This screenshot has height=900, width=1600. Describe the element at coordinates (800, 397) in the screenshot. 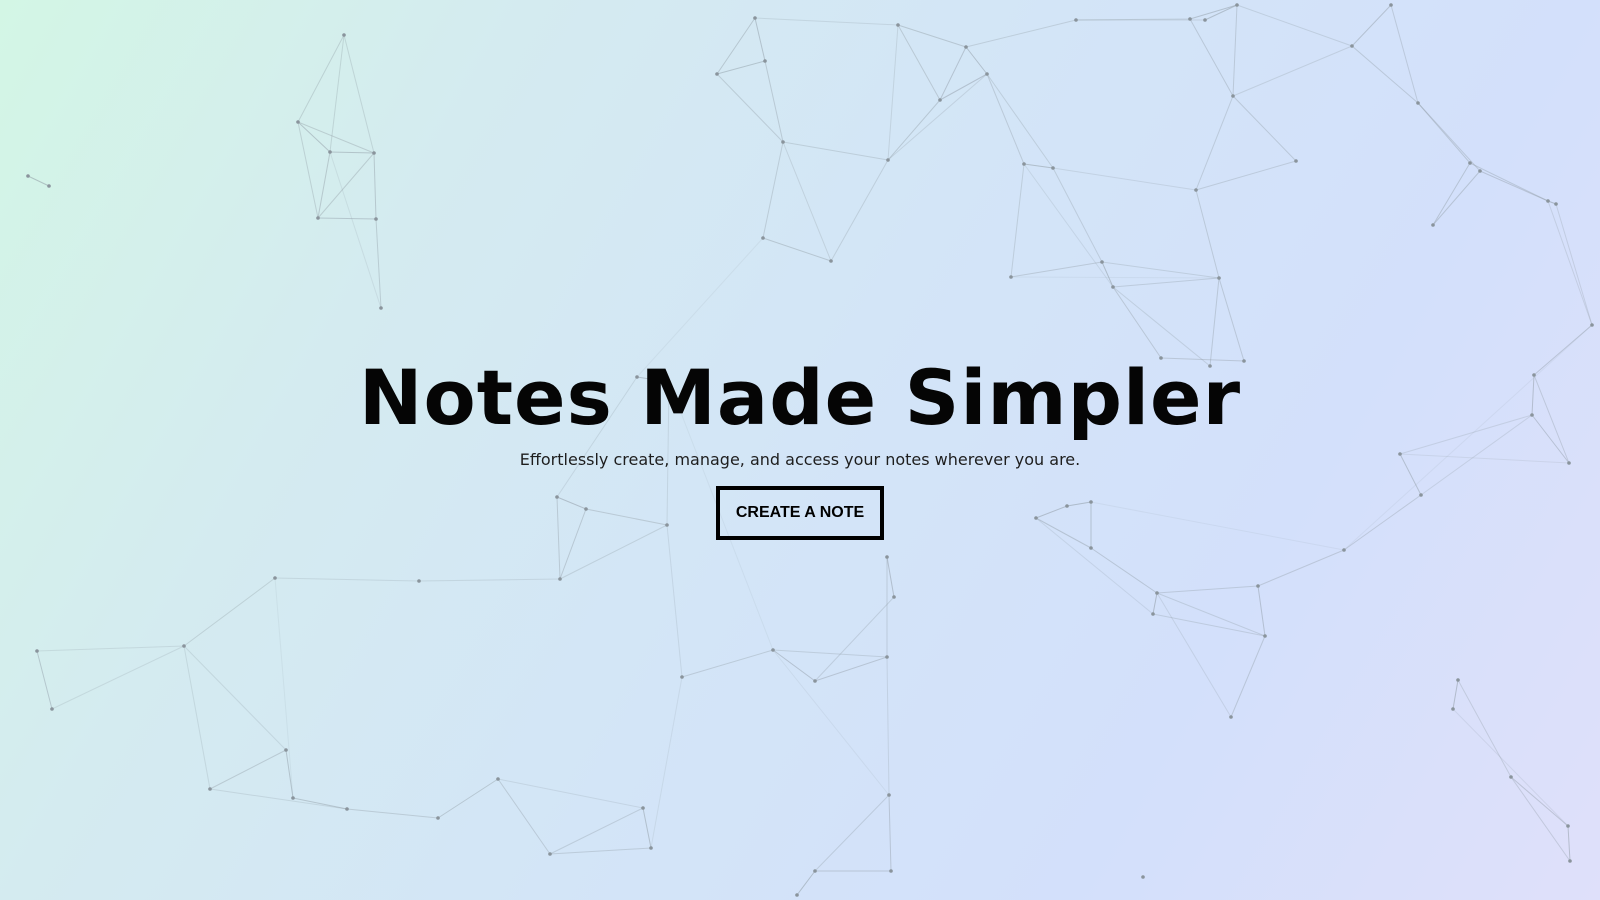

I see `hero-title: Notes Made Simpler` at that location.